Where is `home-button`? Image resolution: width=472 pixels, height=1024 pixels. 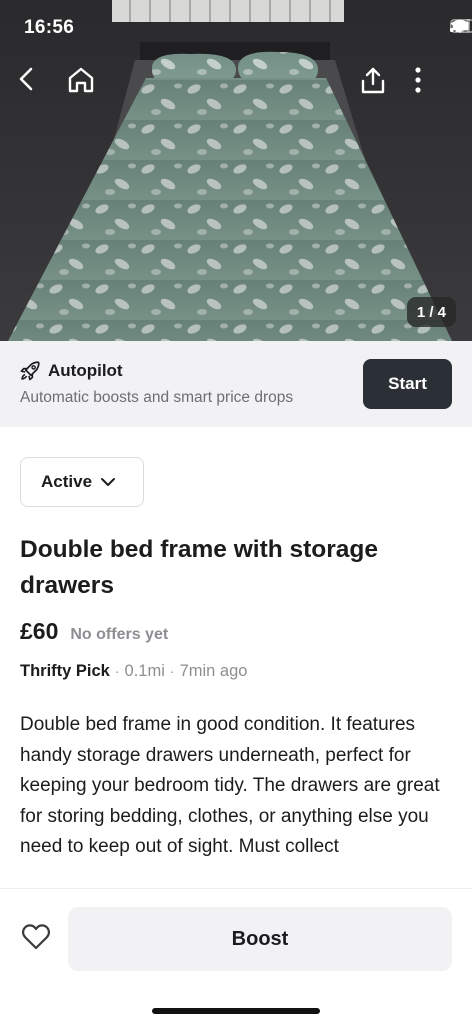 home-button is located at coordinates (84, 84).